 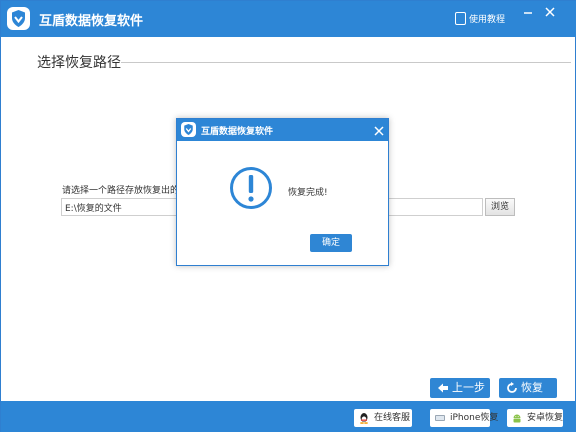 I want to click on recover-button: 恢复, so click(x=528, y=388).